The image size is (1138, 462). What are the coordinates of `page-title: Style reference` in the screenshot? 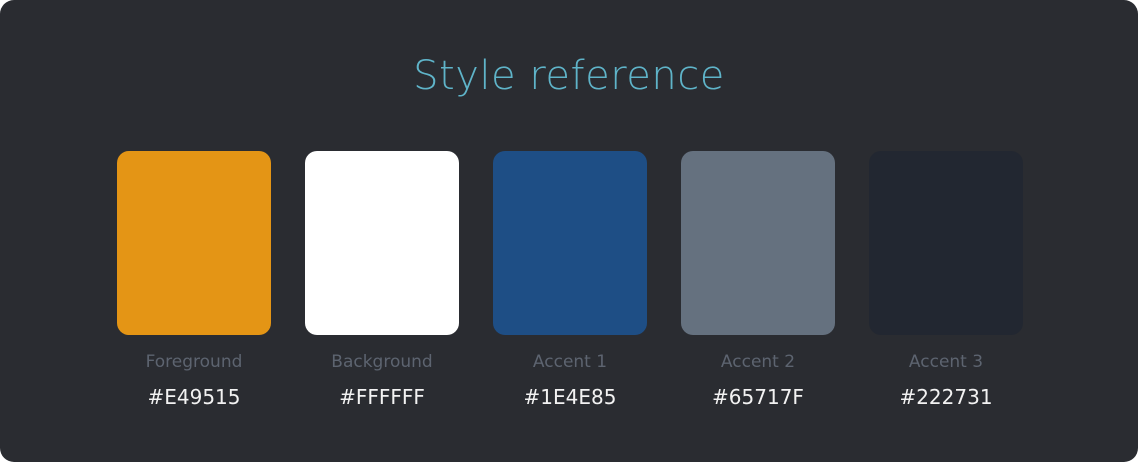 It's located at (569, 76).